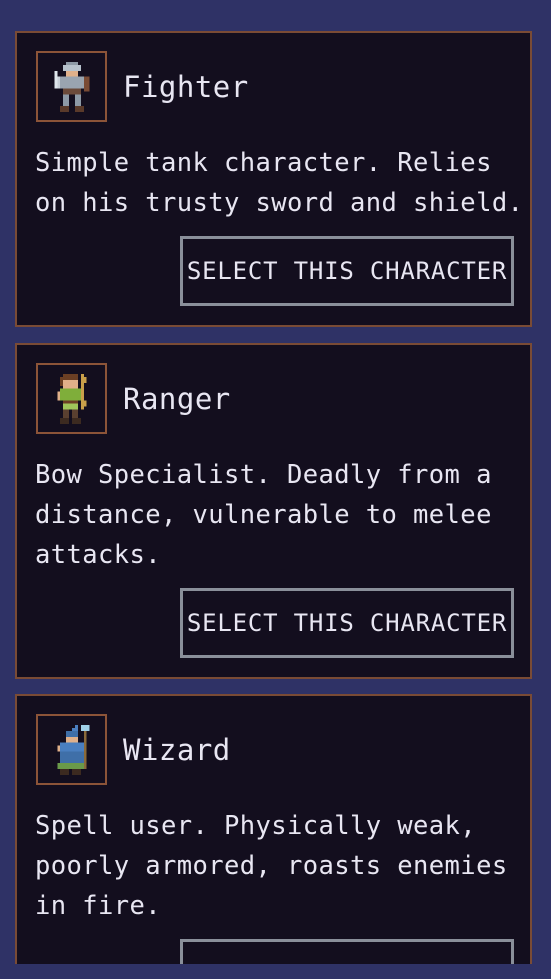 This screenshot has height=979, width=551. I want to click on ranger-sprite-icon, so click(72, 399).